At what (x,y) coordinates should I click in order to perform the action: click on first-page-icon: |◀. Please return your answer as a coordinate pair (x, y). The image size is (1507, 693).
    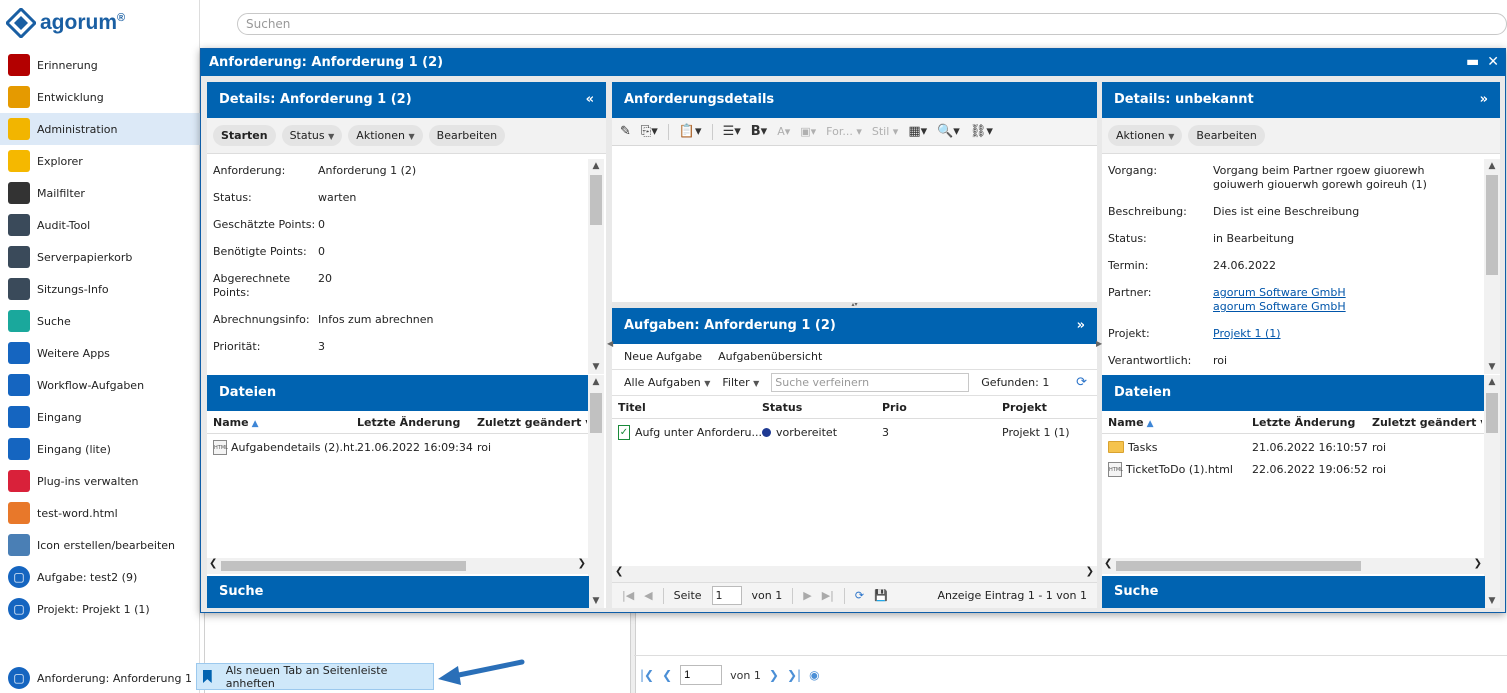
    Looking at the image, I should click on (628, 595).